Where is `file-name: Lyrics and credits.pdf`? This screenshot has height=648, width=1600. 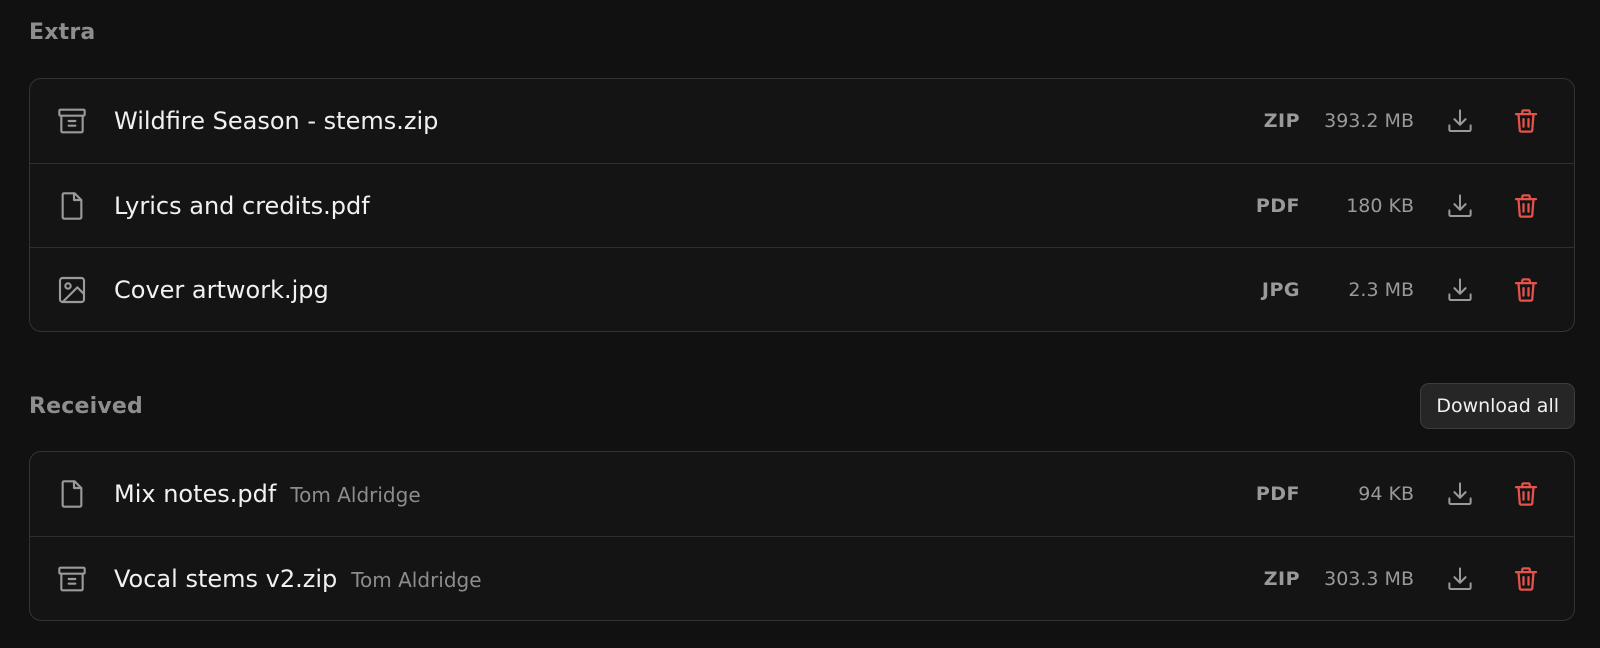 file-name: Lyrics and credits.pdf is located at coordinates (242, 205).